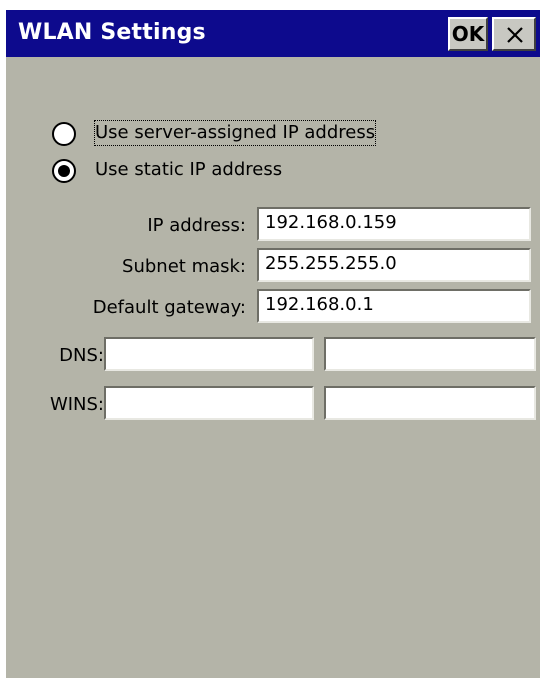 The height and width of the screenshot is (678, 545). What do you see at coordinates (273, 33) in the screenshot?
I see `title-bar: WLAN Settings OK` at bounding box center [273, 33].